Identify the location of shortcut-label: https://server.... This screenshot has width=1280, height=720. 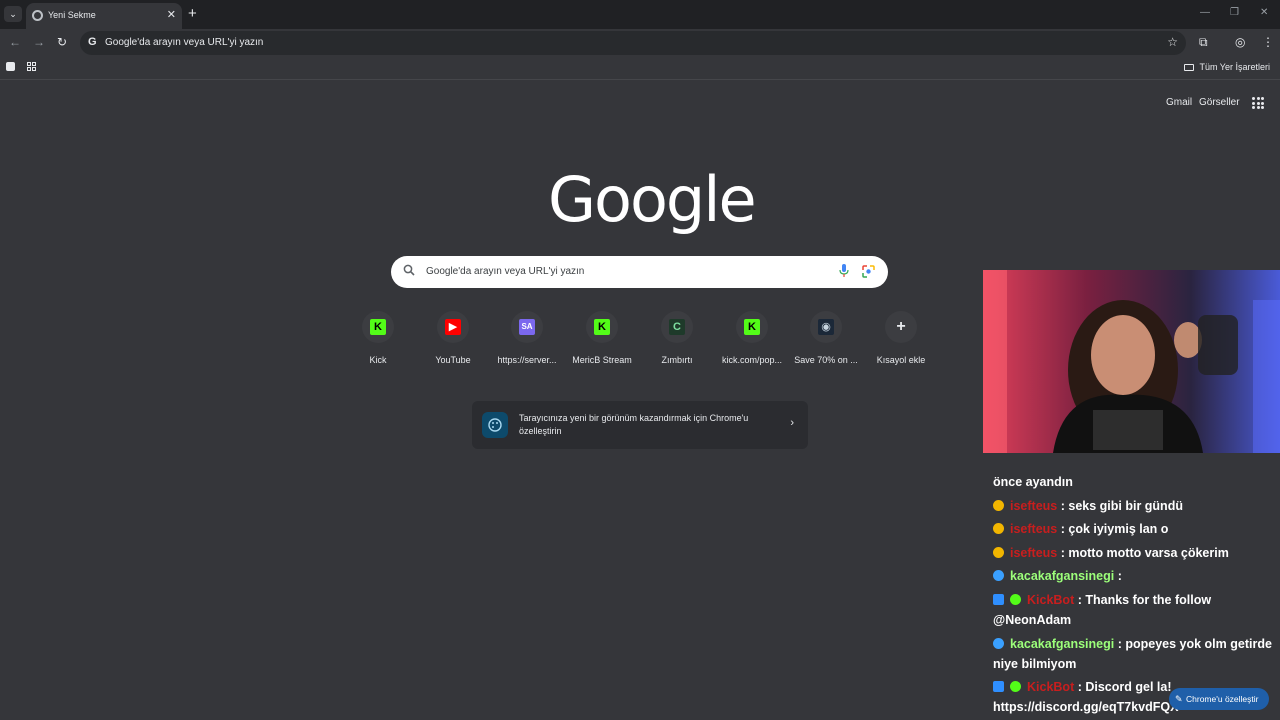
(527, 360).